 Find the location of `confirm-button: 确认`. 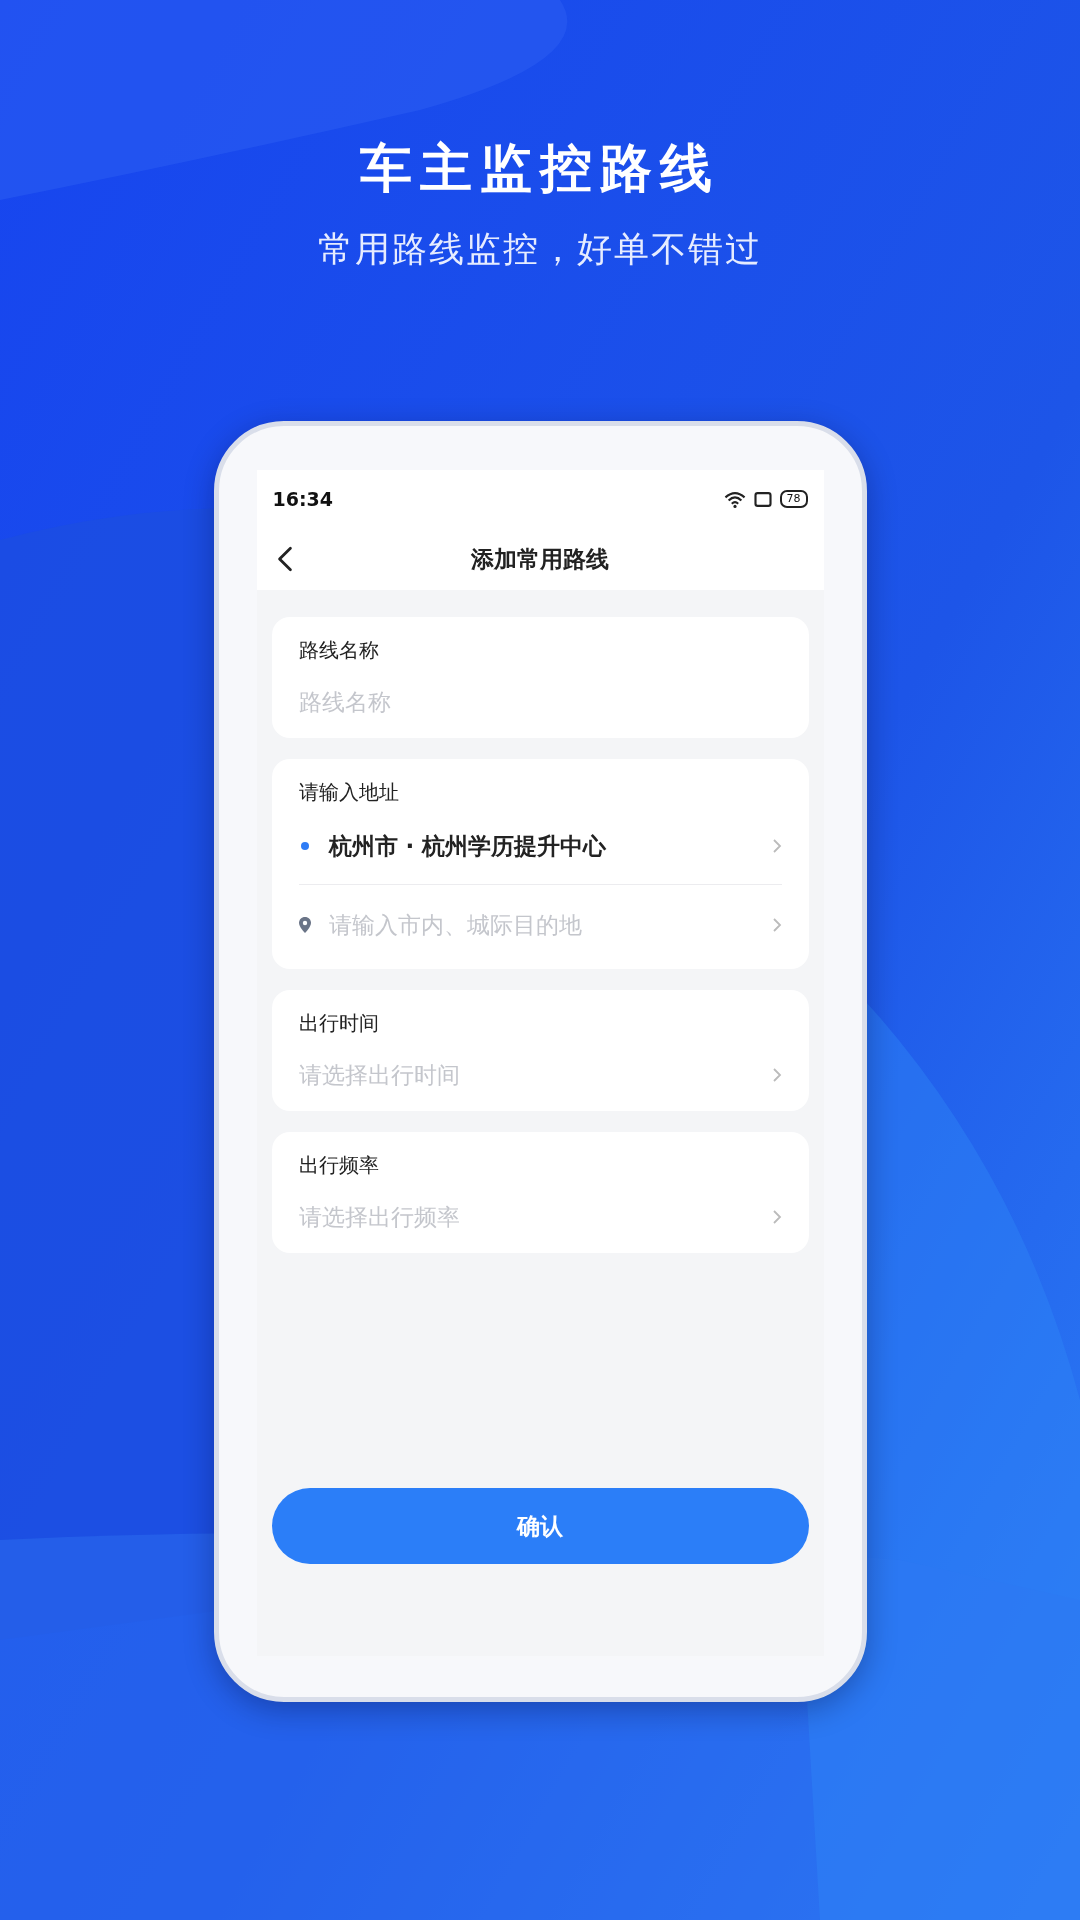

confirm-button: 确认 is located at coordinates (540, 1526).